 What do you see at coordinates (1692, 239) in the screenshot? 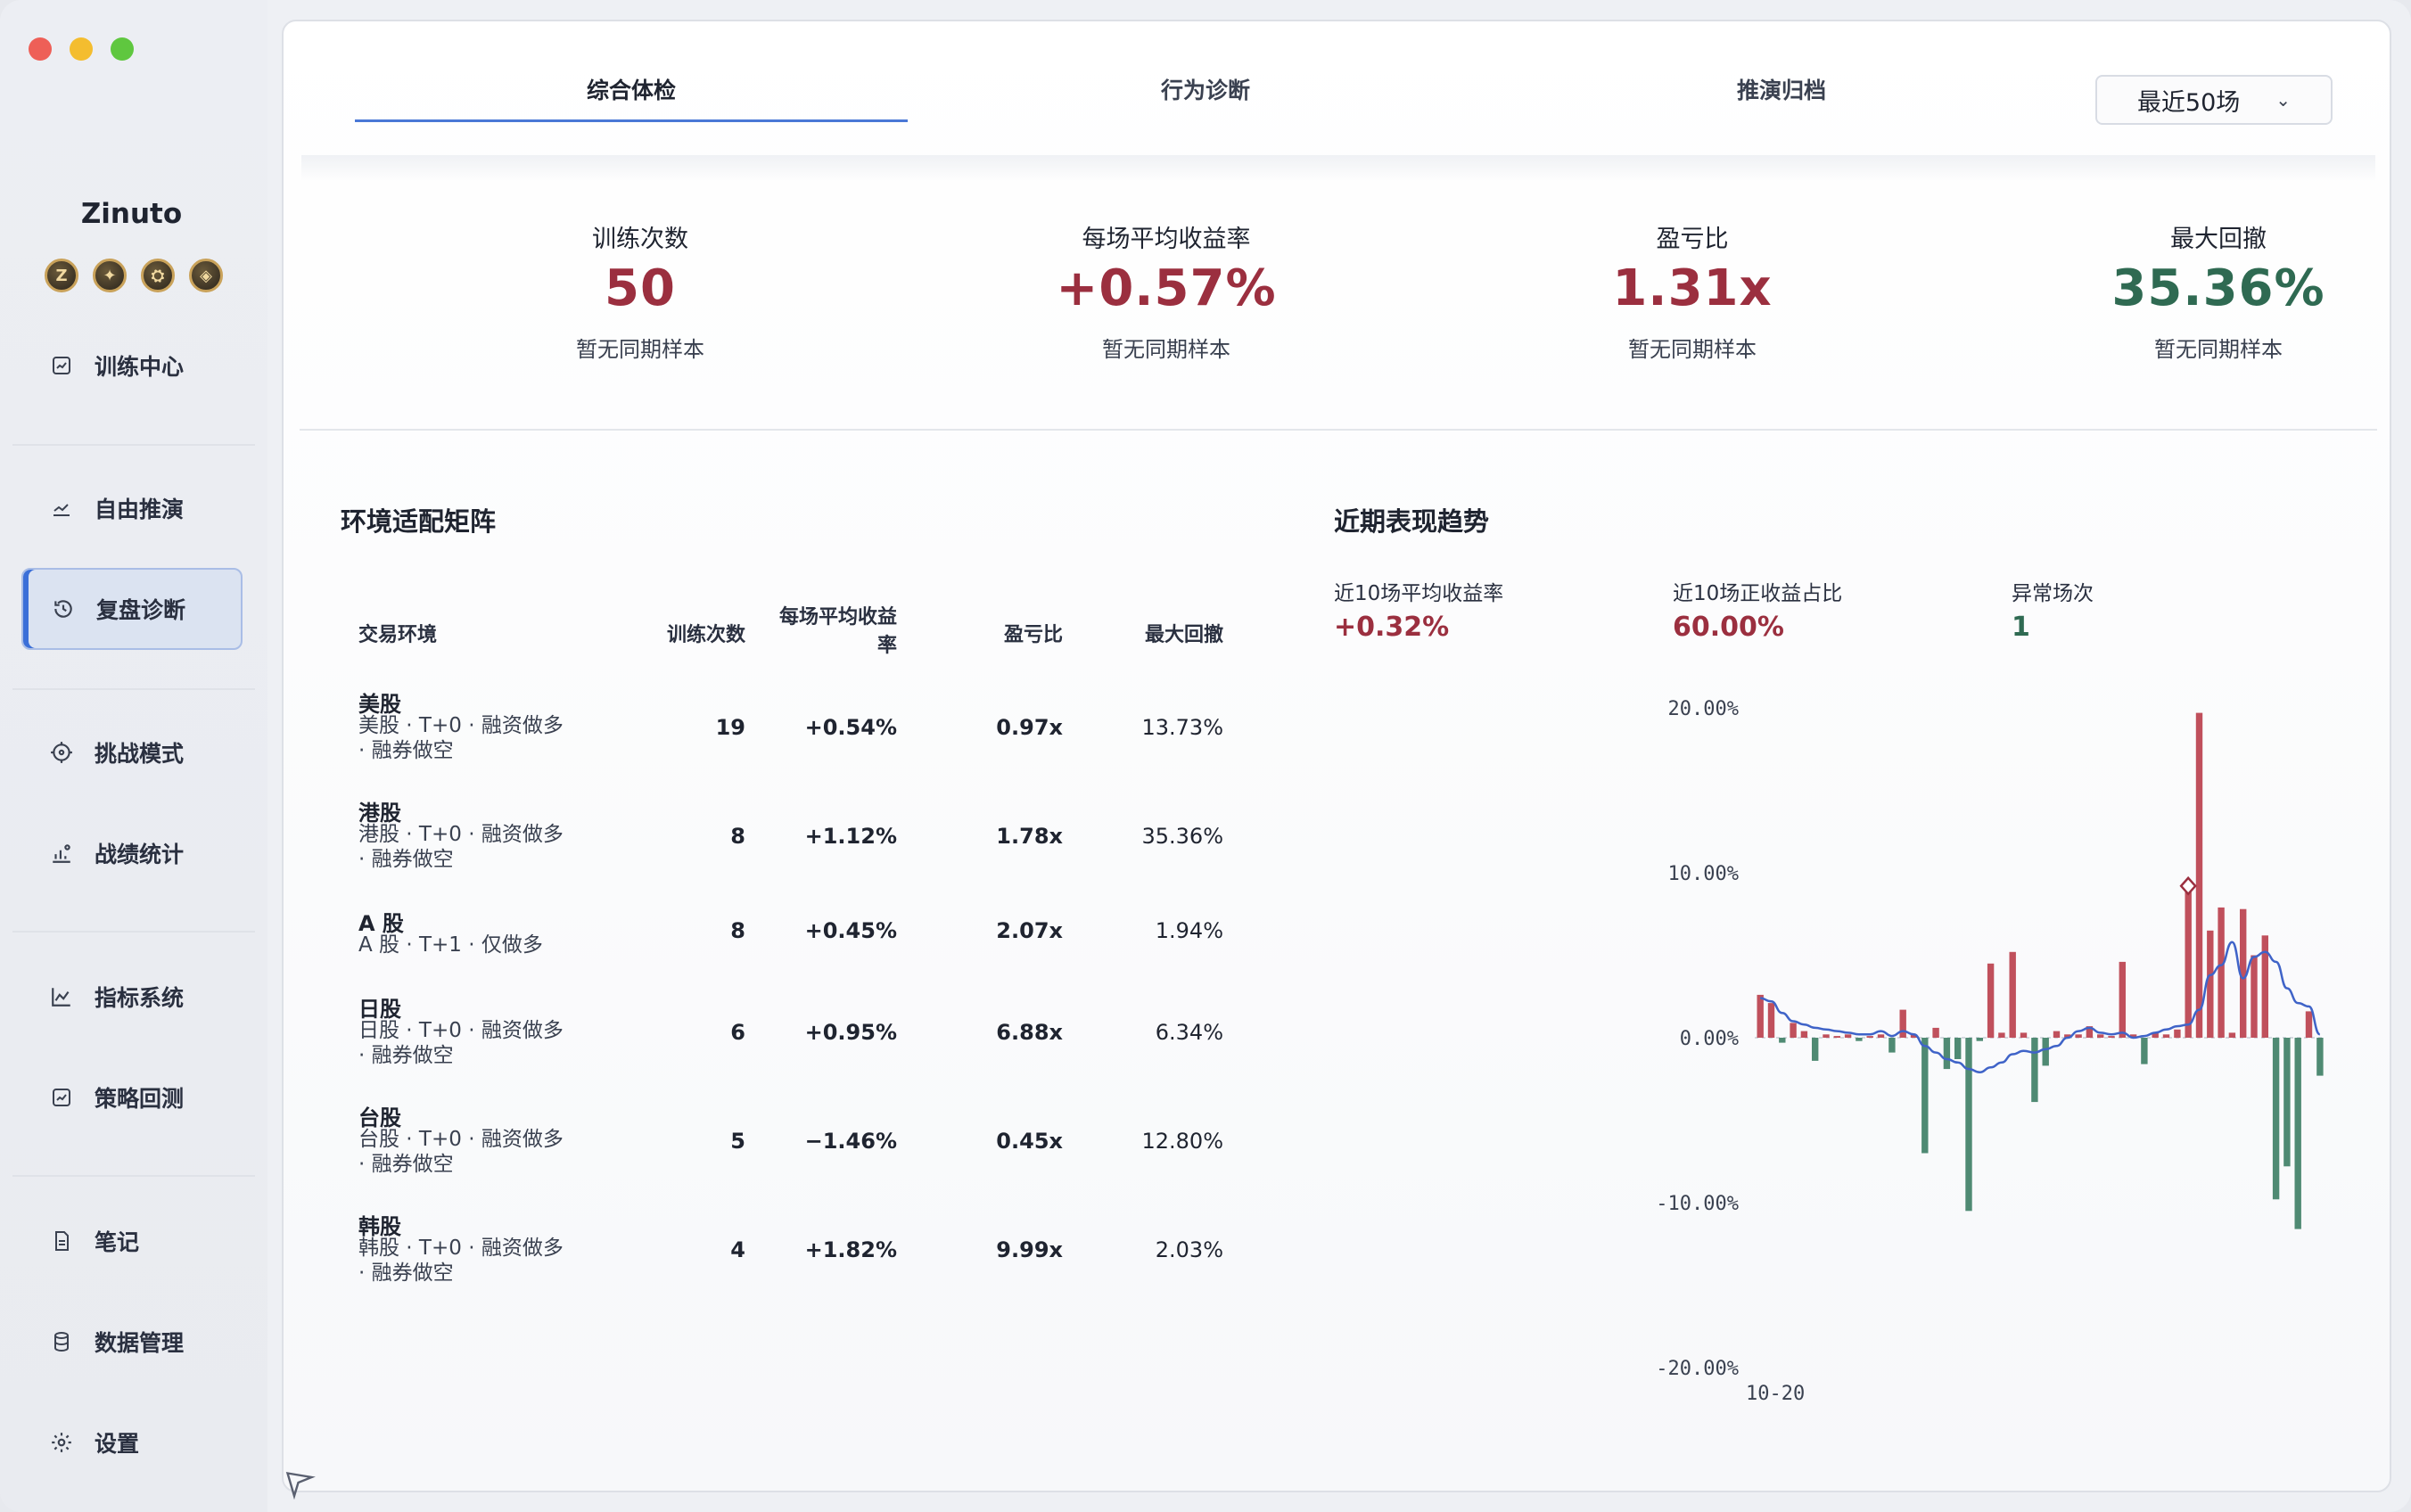
I see `stat-label: 盈亏比` at bounding box center [1692, 239].